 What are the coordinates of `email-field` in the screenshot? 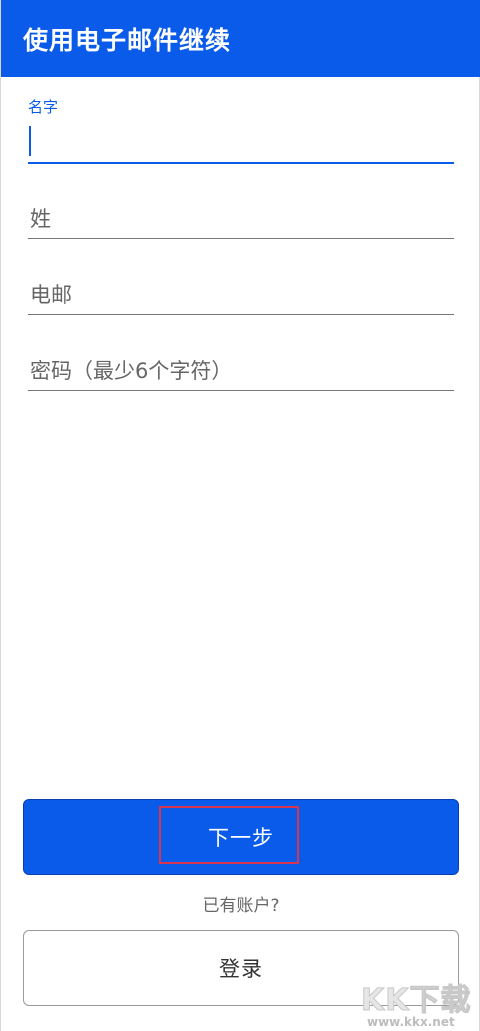 It's located at (241, 295).